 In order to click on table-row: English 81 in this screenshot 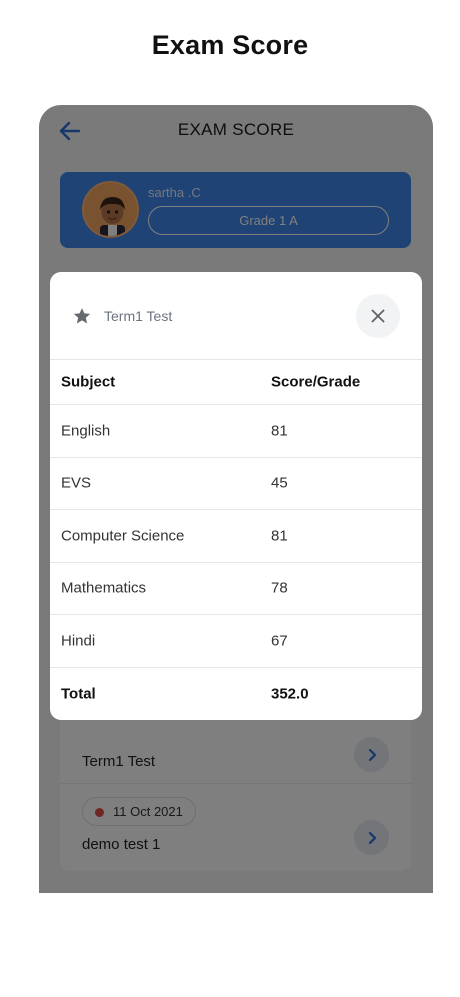, I will do `click(236, 431)`.